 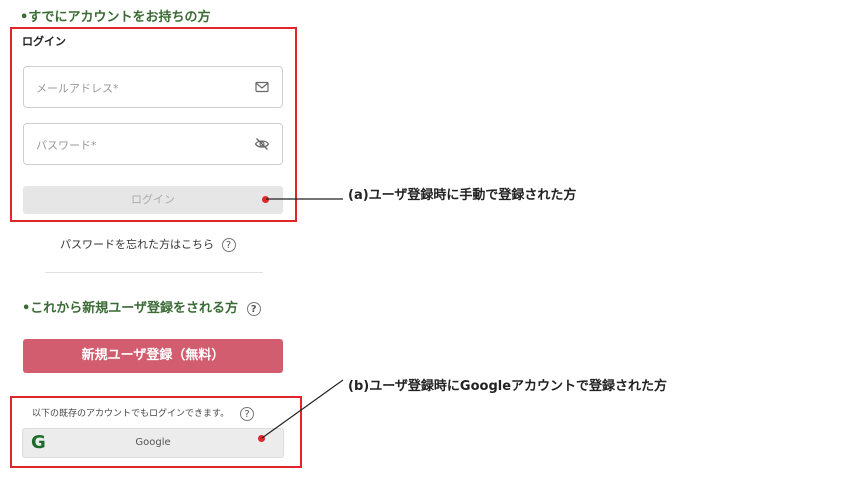 What do you see at coordinates (462, 195) in the screenshot?
I see `annotation-a-text: (a)ユーザ登録時に手動で登録された方` at bounding box center [462, 195].